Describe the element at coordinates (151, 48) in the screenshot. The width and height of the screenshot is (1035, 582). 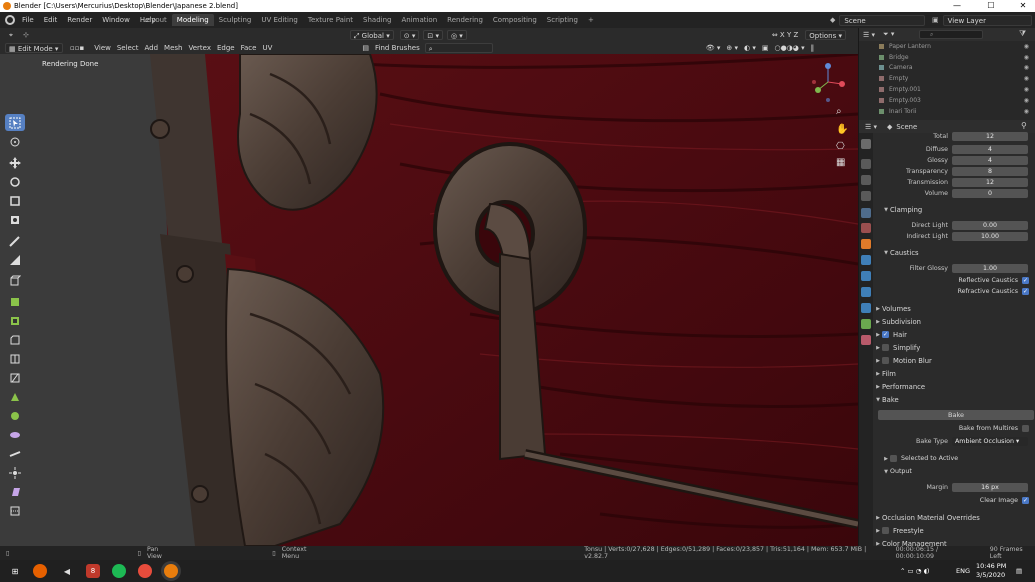
I see `menu-add: Add` at that location.